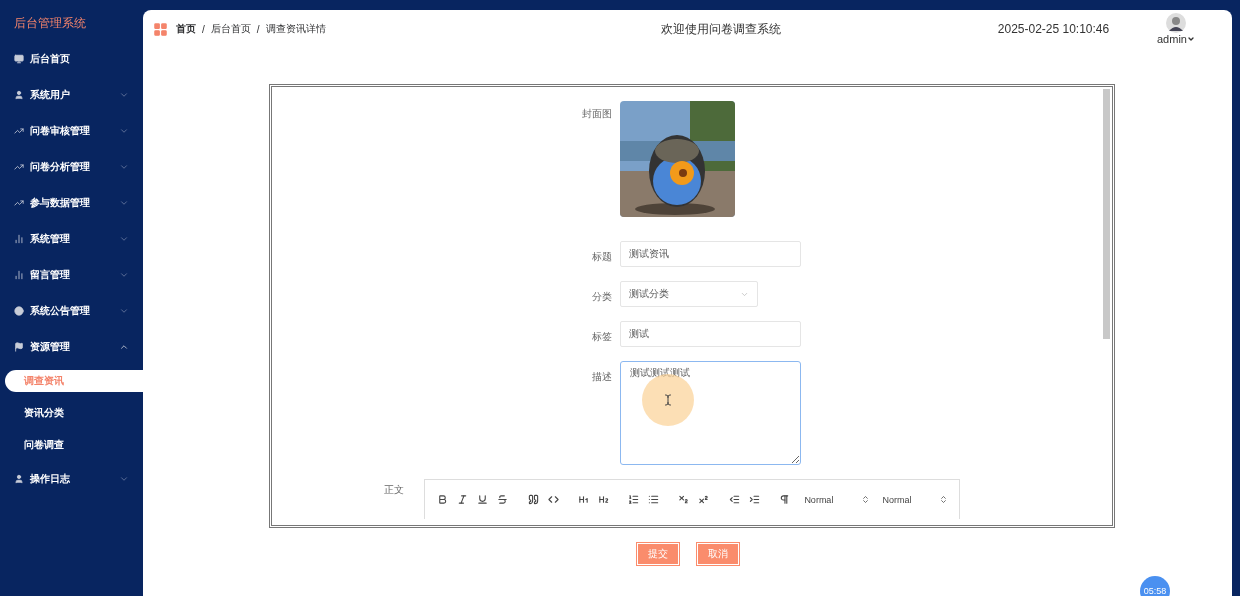  What do you see at coordinates (688, 294) in the screenshot?
I see `category-select: 测试分类` at bounding box center [688, 294].